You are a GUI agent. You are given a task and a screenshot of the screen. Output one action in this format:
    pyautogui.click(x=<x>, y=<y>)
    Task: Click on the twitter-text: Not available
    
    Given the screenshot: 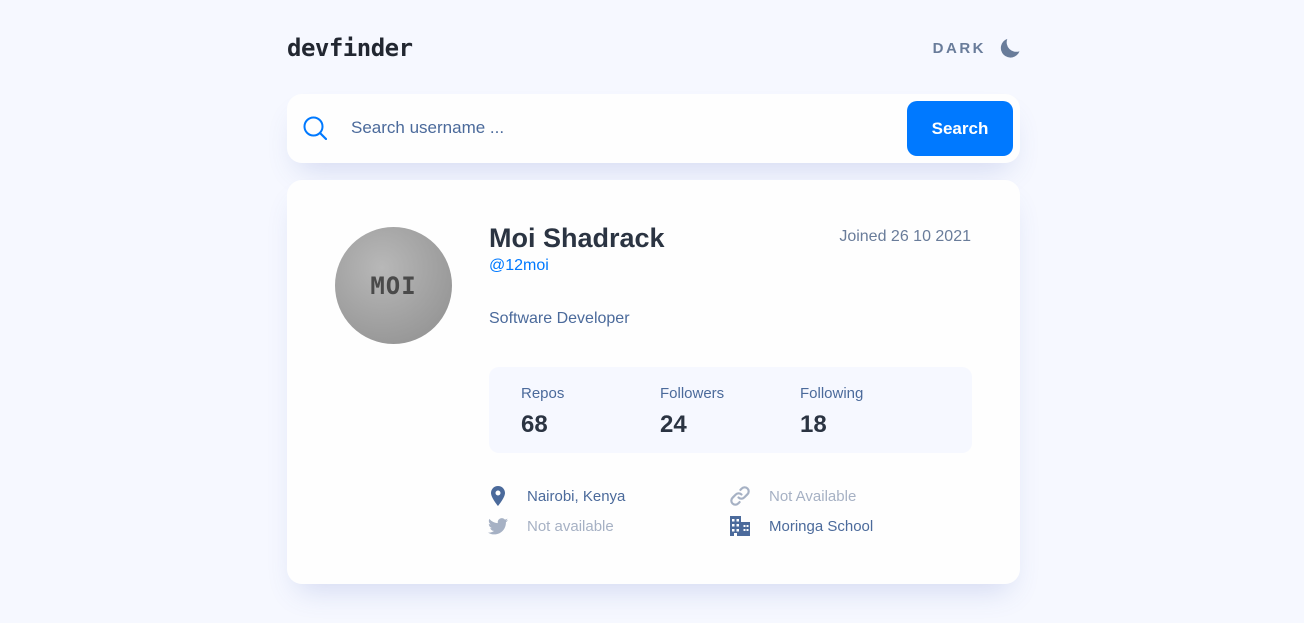 What is the action you would take?
    pyautogui.click(x=570, y=526)
    